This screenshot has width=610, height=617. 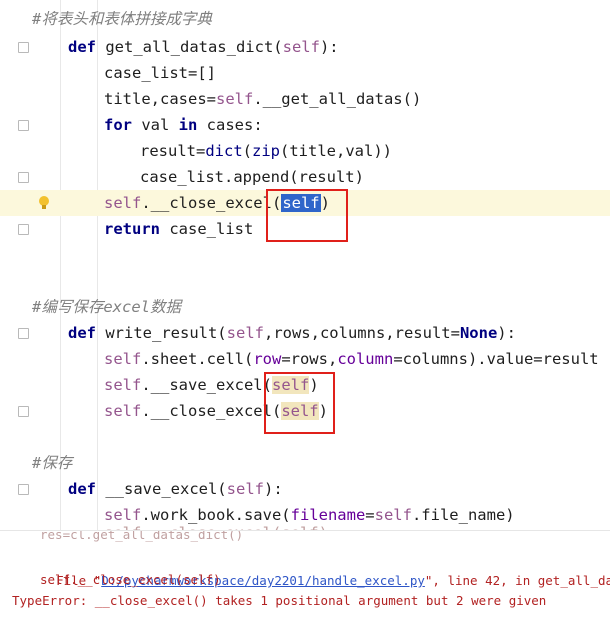 I want to click on line-text: case_list=[], so click(x=160, y=73).